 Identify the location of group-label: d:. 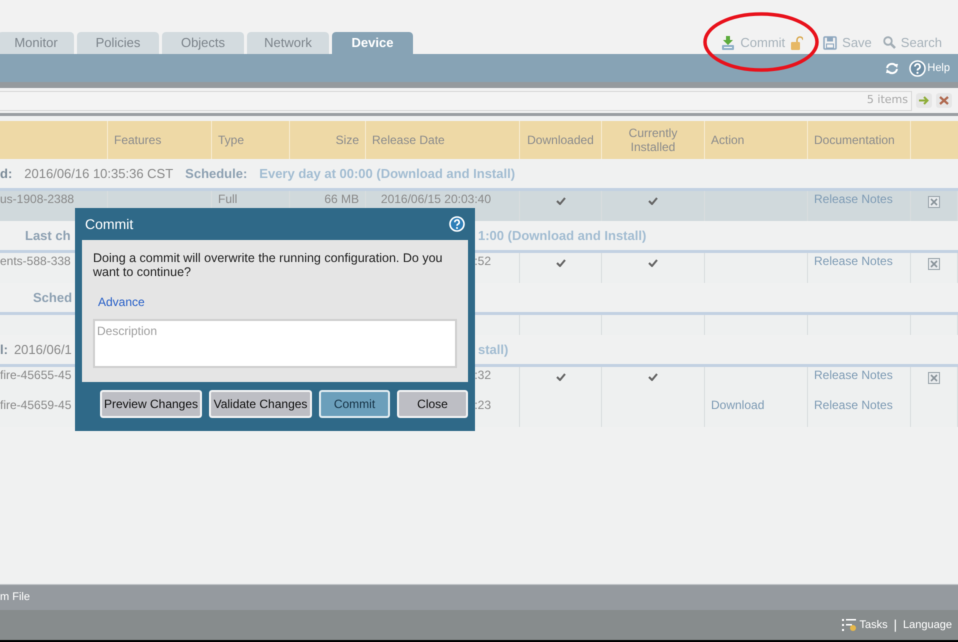
(6, 173).